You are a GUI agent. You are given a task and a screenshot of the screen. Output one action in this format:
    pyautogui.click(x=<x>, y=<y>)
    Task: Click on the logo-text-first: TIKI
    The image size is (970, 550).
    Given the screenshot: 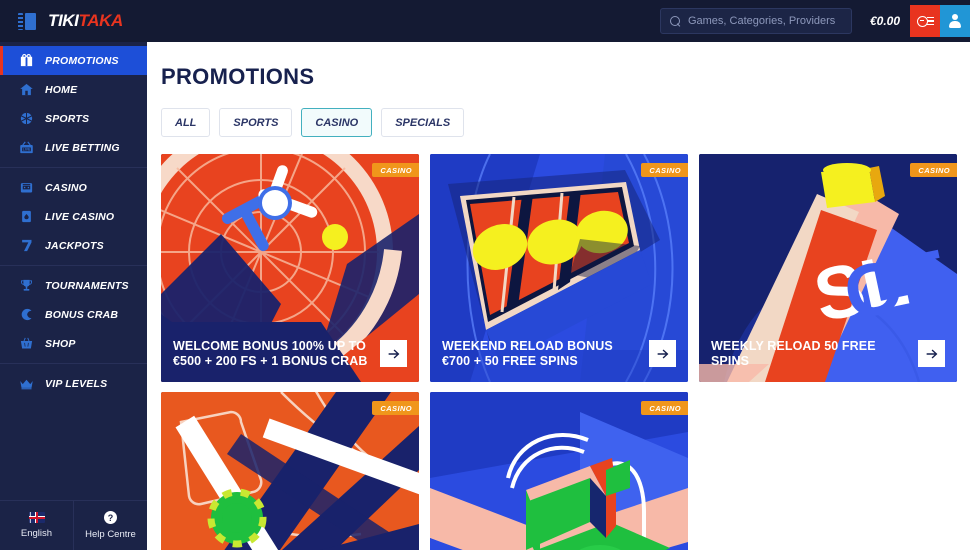 What is the action you would take?
    pyautogui.click(x=63, y=20)
    